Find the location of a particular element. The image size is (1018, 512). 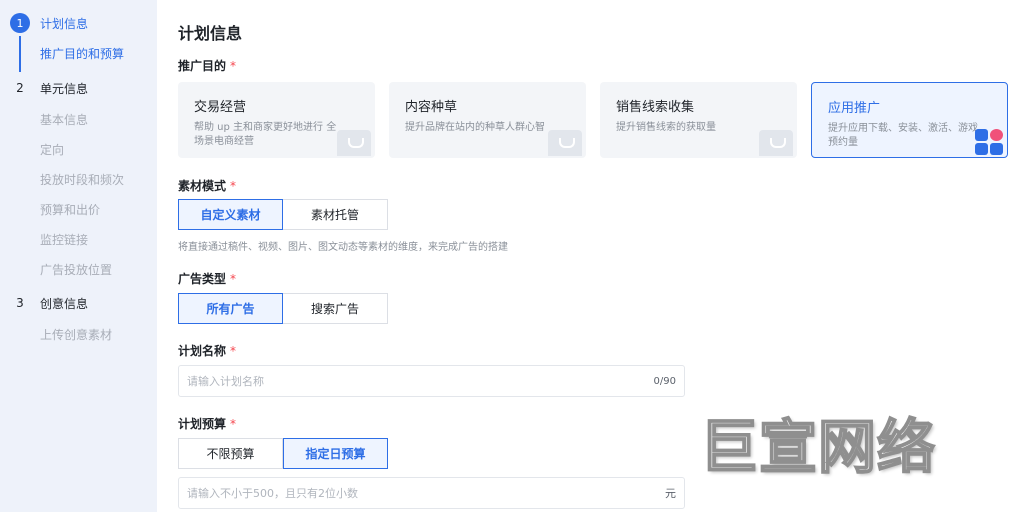

card-title: 应用推广 is located at coordinates (854, 108).